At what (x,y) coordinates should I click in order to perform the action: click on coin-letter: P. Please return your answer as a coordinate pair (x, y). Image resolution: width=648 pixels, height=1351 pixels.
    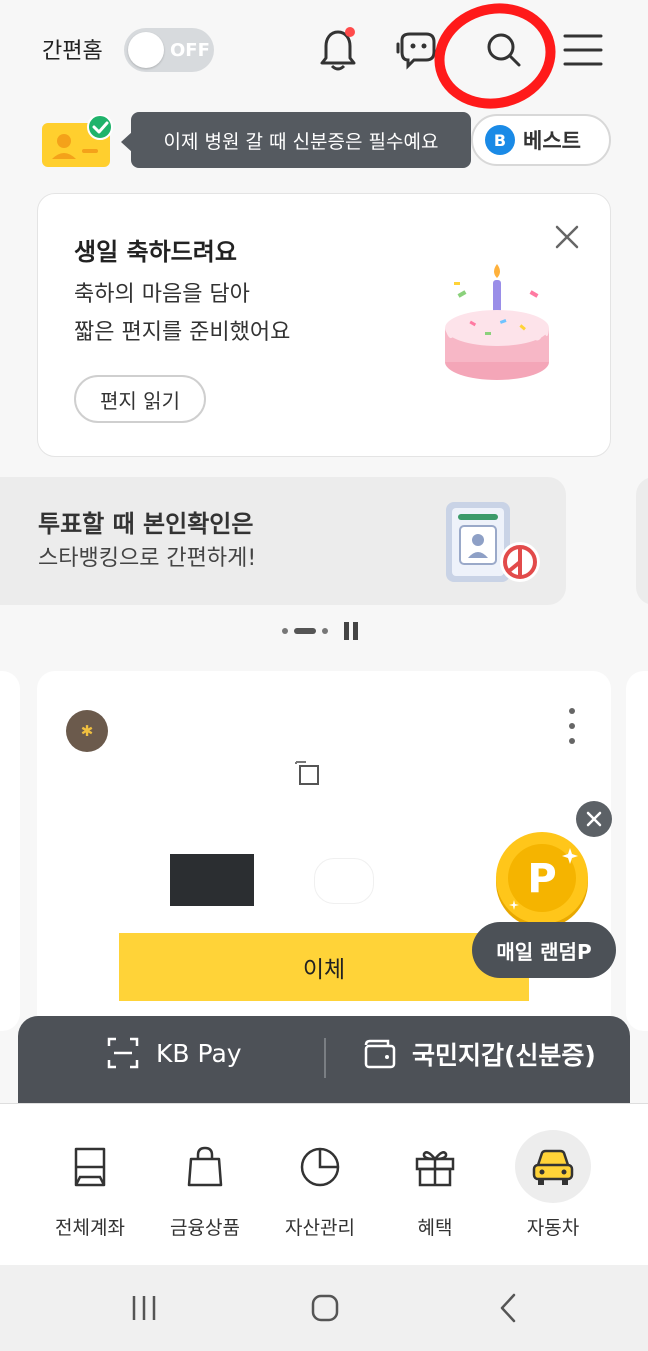
    Looking at the image, I should click on (541, 879).